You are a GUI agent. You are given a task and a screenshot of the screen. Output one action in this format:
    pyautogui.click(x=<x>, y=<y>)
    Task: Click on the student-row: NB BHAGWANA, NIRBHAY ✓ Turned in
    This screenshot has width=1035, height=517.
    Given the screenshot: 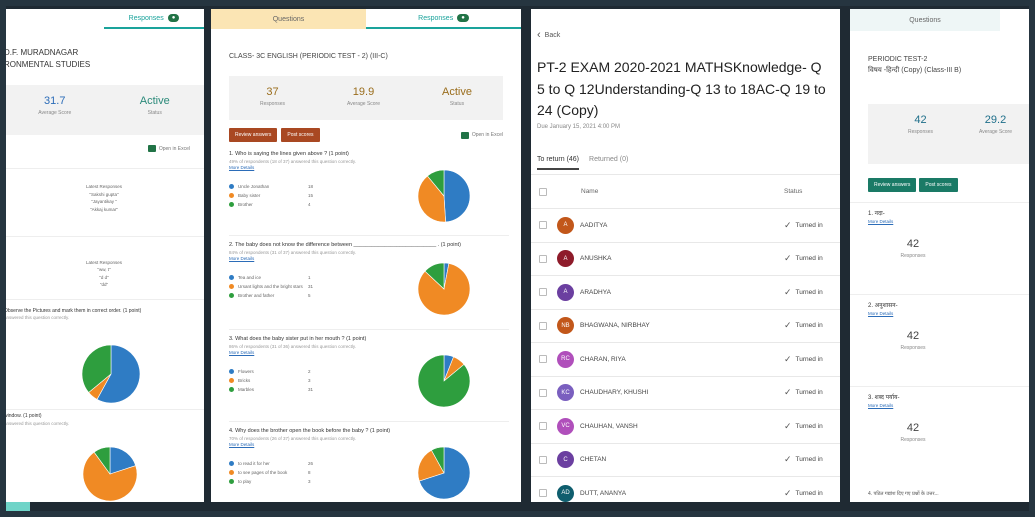 What is the action you would take?
    pyautogui.click(x=685, y=325)
    